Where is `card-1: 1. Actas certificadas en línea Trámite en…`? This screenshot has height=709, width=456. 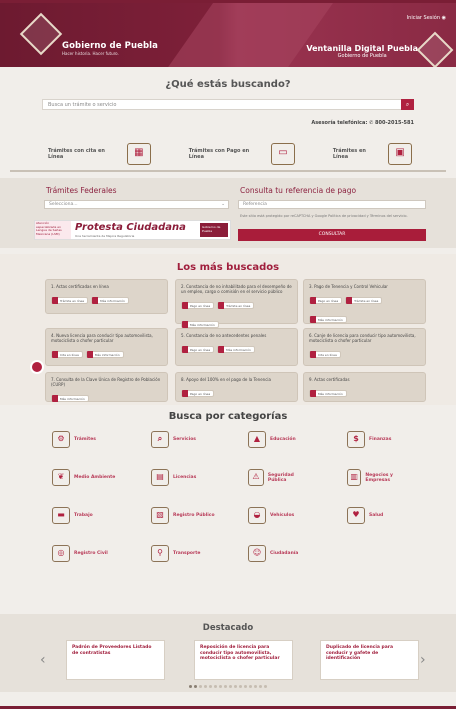 card-1: 1. Actas certificadas en línea Trámite en… is located at coordinates (106, 296).